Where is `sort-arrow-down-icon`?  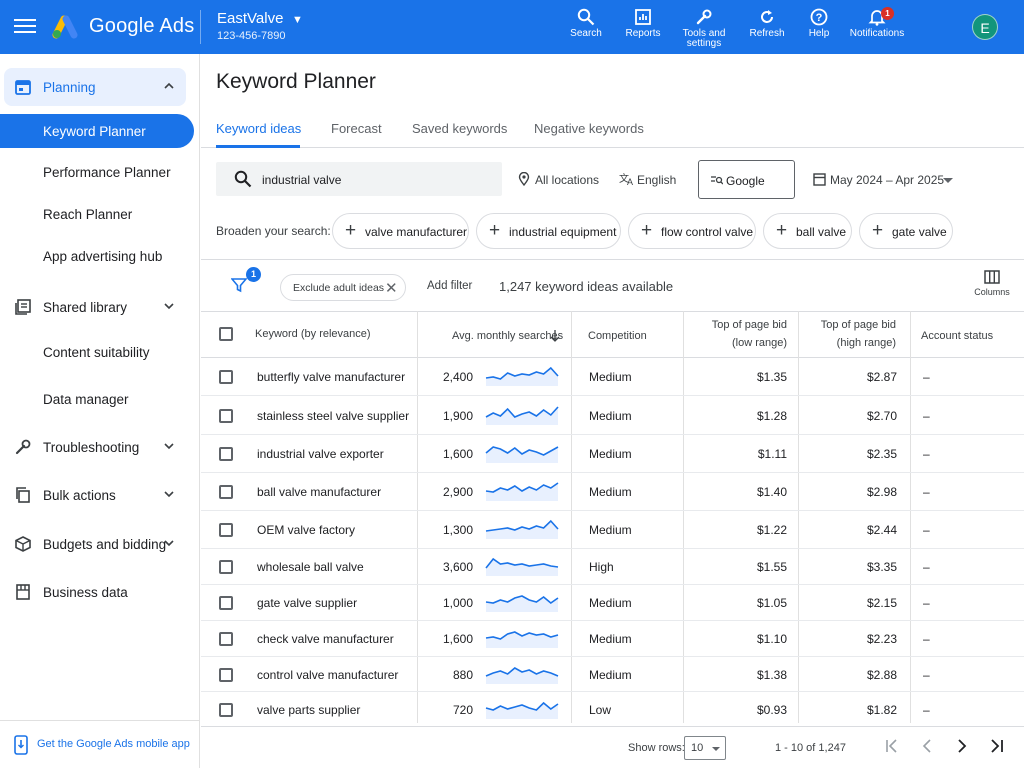 sort-arrow-down-icon is located at coordinates (555, 336).